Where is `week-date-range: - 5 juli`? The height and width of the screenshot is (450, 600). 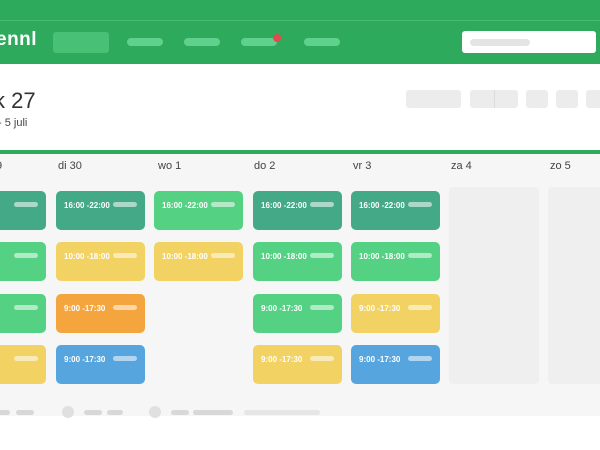
week-date-range: - 5 juli is located at coordinates (14, 123).